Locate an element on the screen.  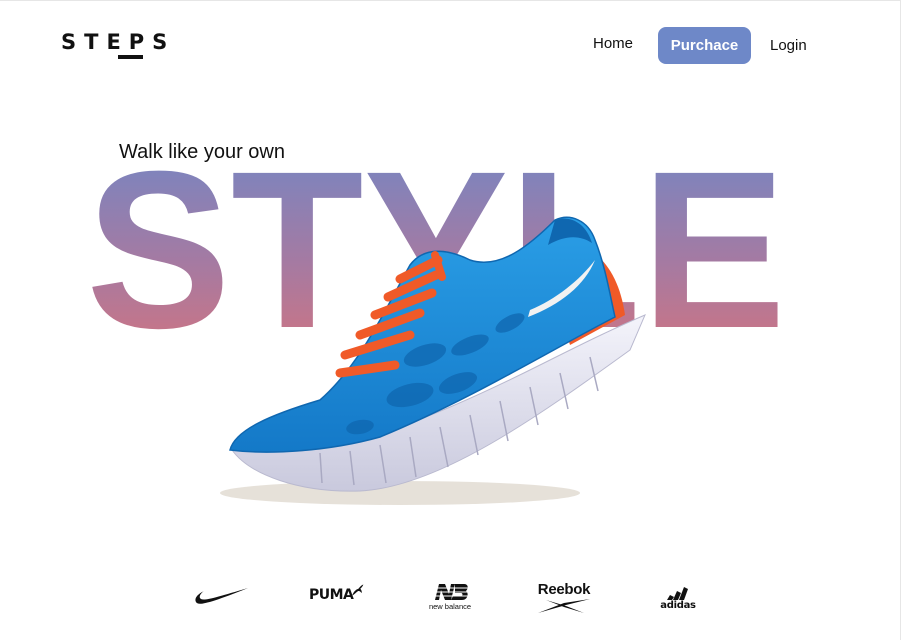
reebok-logo: Reebok is located at coordinates (564, 597).